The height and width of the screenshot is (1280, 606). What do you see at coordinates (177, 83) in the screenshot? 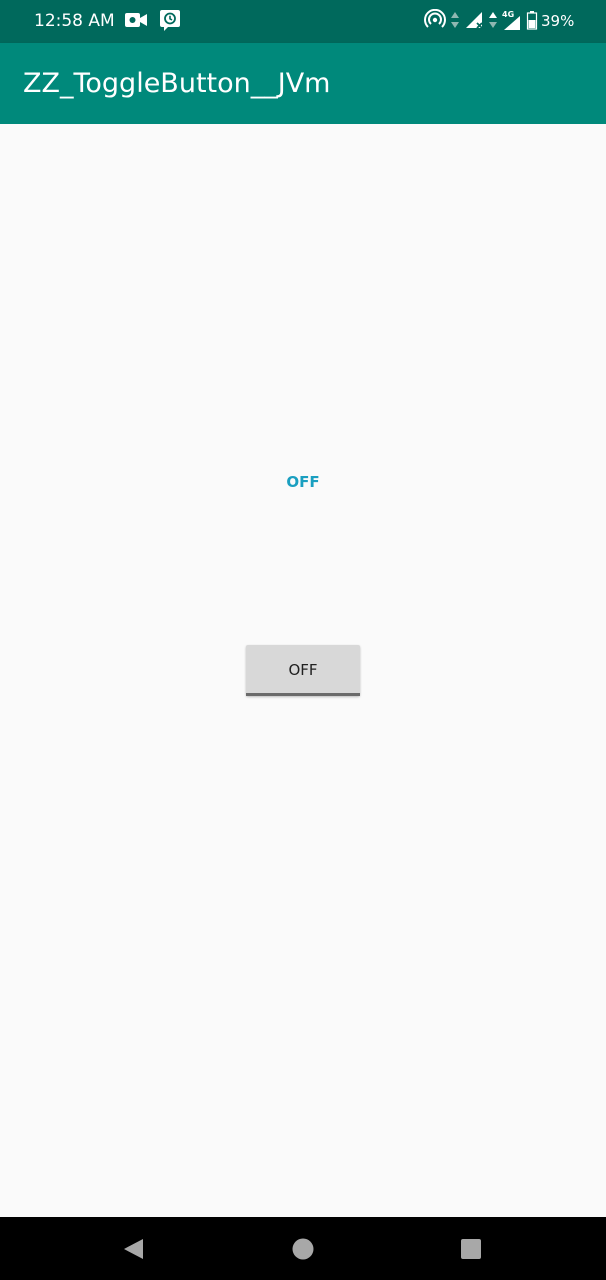
I see `app-title: ZZ_ToggleButton__JVm` at bounding box center [177, 83].